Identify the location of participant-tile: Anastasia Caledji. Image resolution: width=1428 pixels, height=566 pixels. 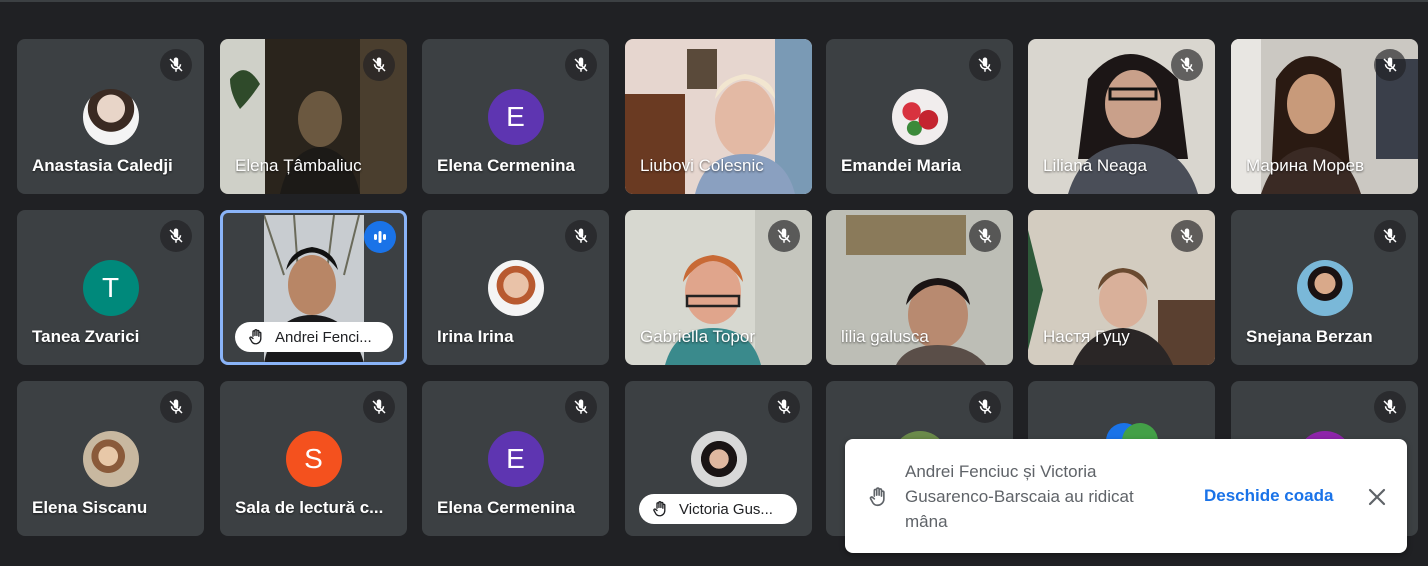
(110, 116).